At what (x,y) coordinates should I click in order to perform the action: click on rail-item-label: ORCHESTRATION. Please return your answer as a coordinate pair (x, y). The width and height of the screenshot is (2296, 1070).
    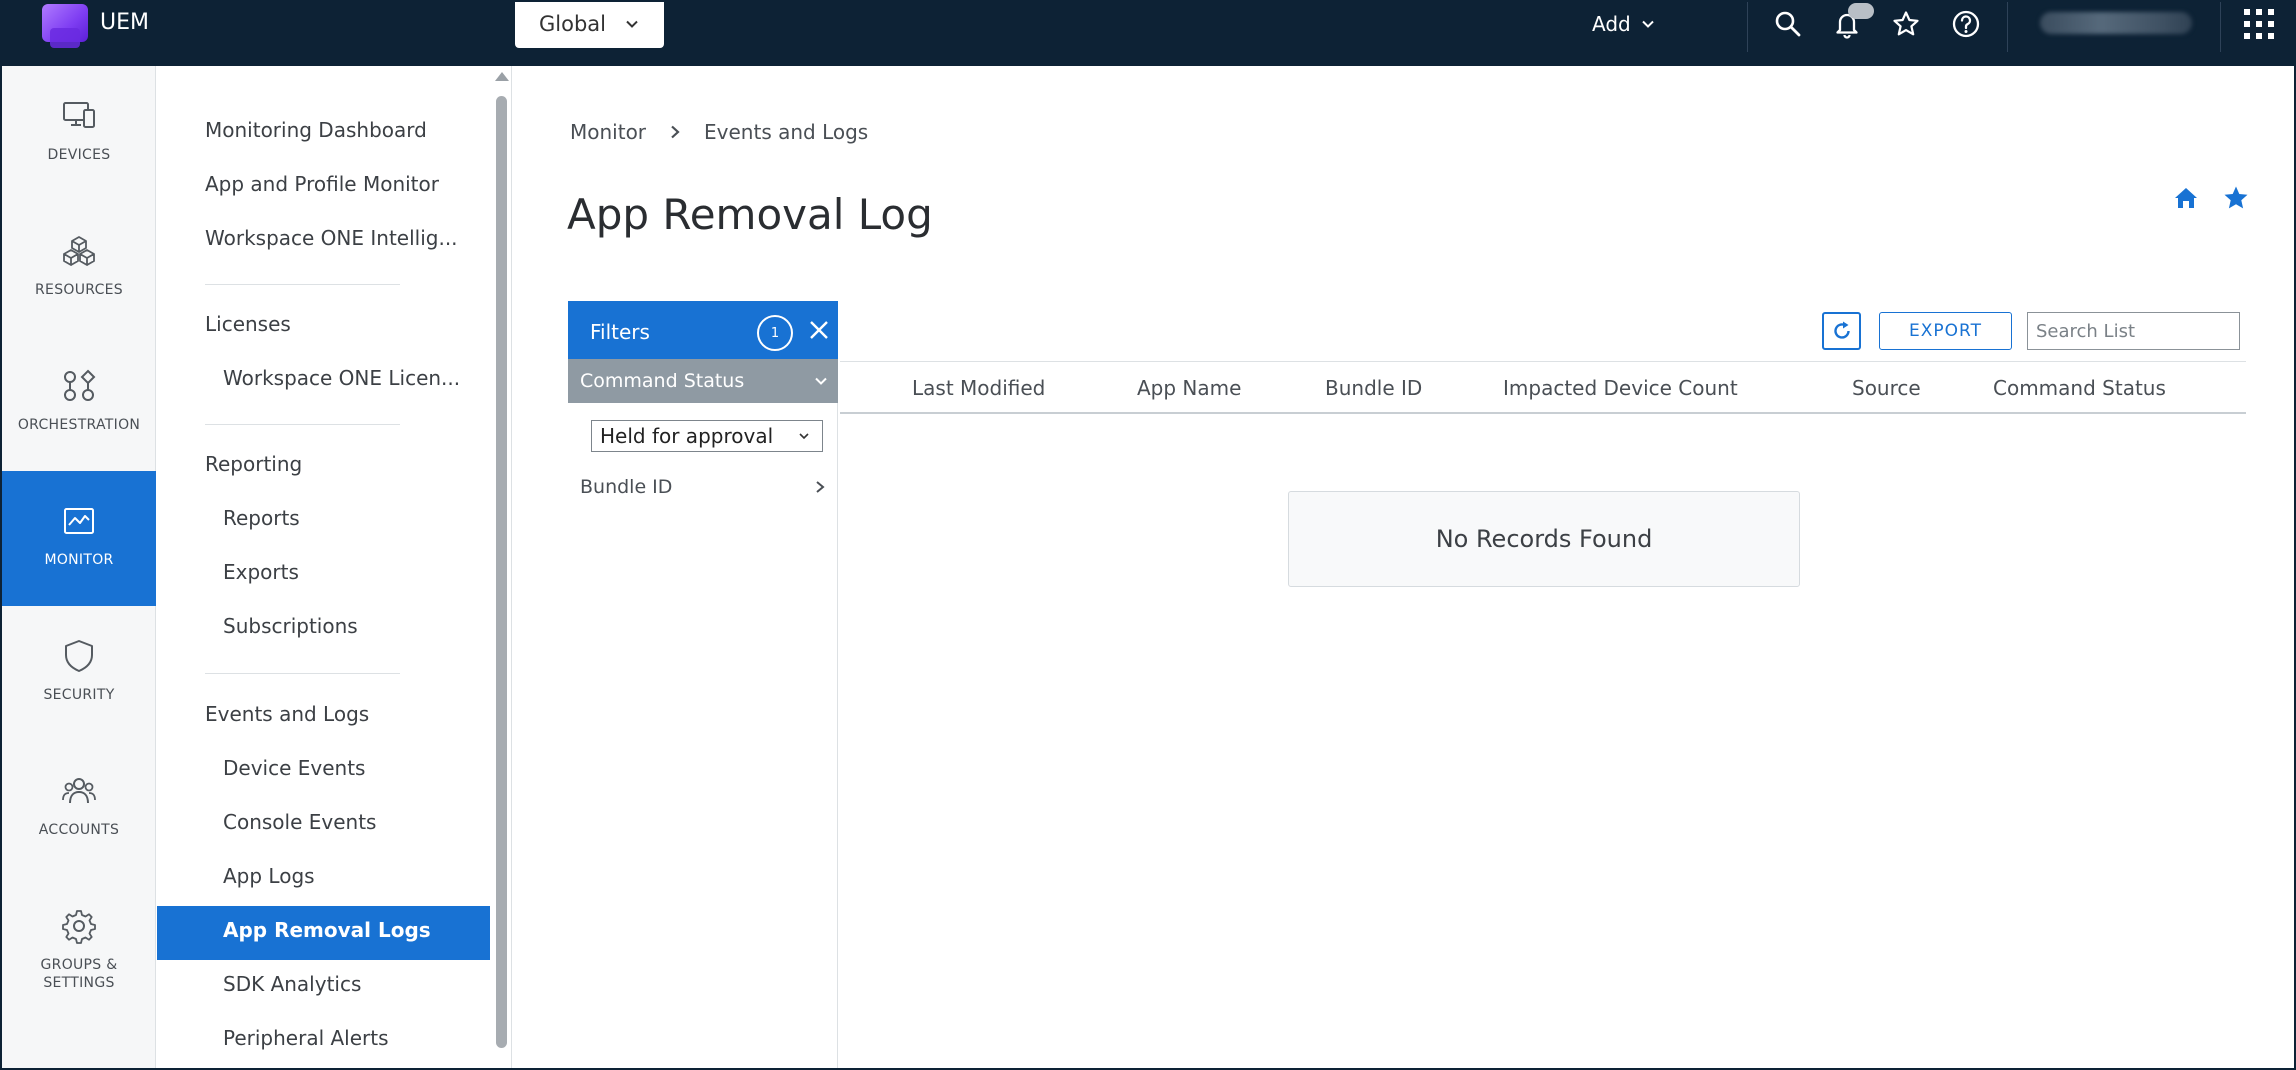
    Looking at the image, I should click on (79, 425).